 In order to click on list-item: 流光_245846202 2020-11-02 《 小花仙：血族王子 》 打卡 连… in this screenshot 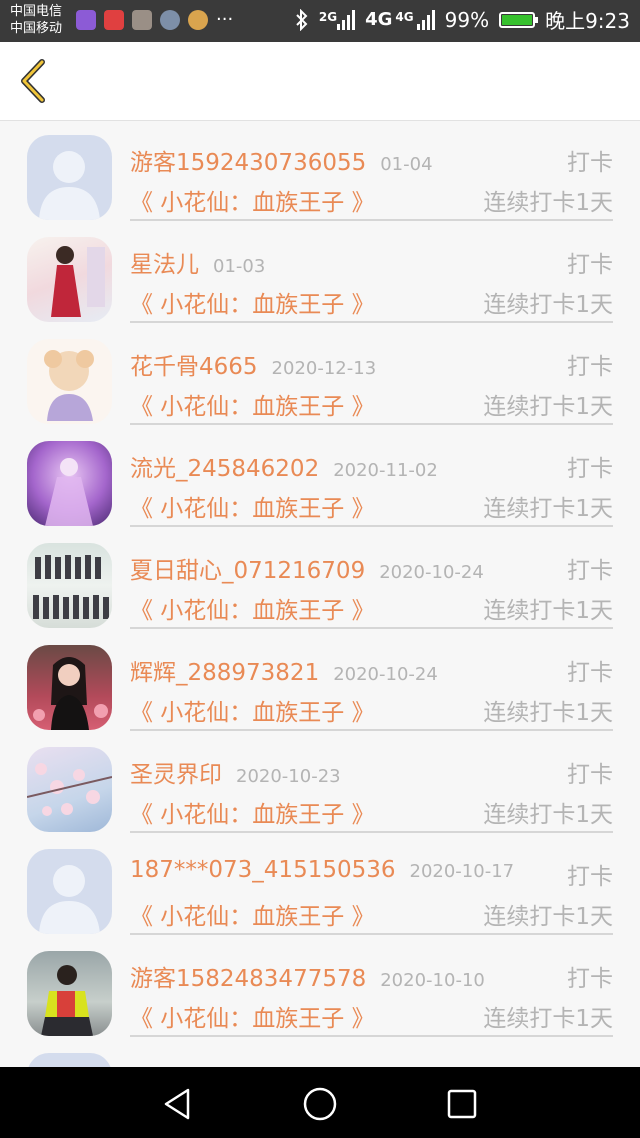, I will do `click(320, 478)`.